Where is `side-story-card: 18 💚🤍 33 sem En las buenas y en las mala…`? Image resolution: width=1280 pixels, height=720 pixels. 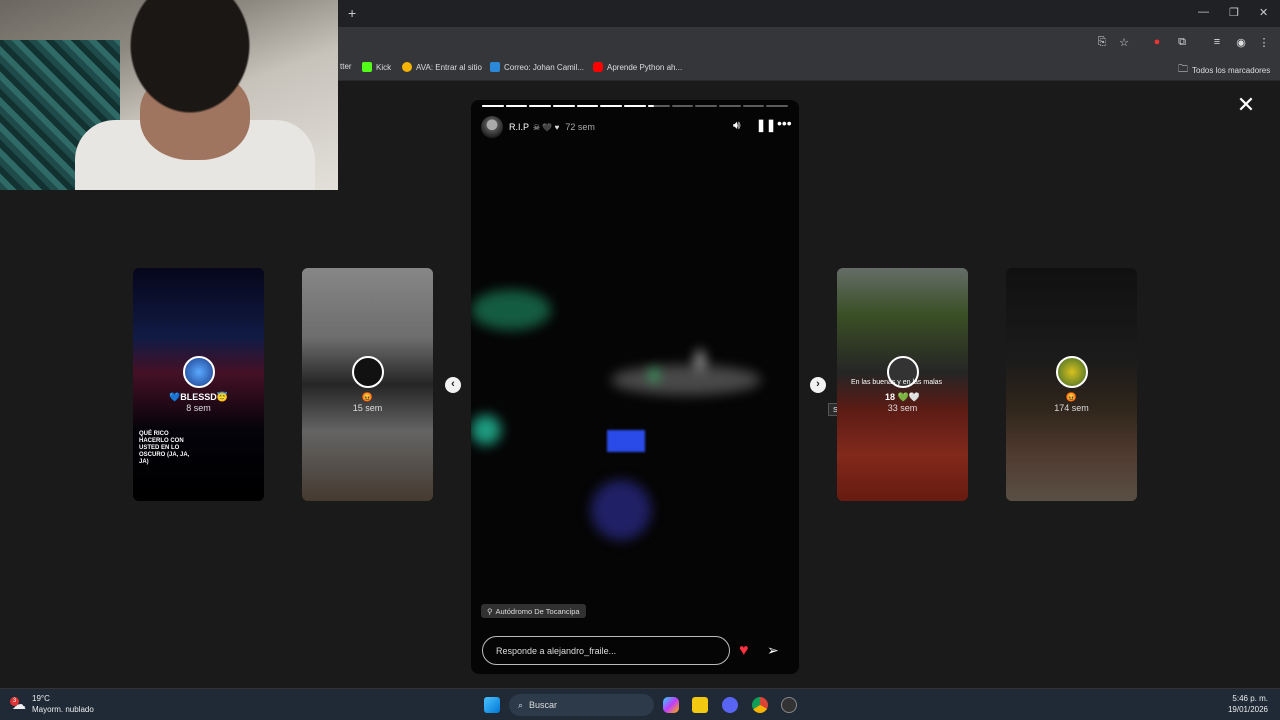
side-story-card: 18 💚🤍 33 sem En las buenas y en las mala… is located at coordinates (902, 384).